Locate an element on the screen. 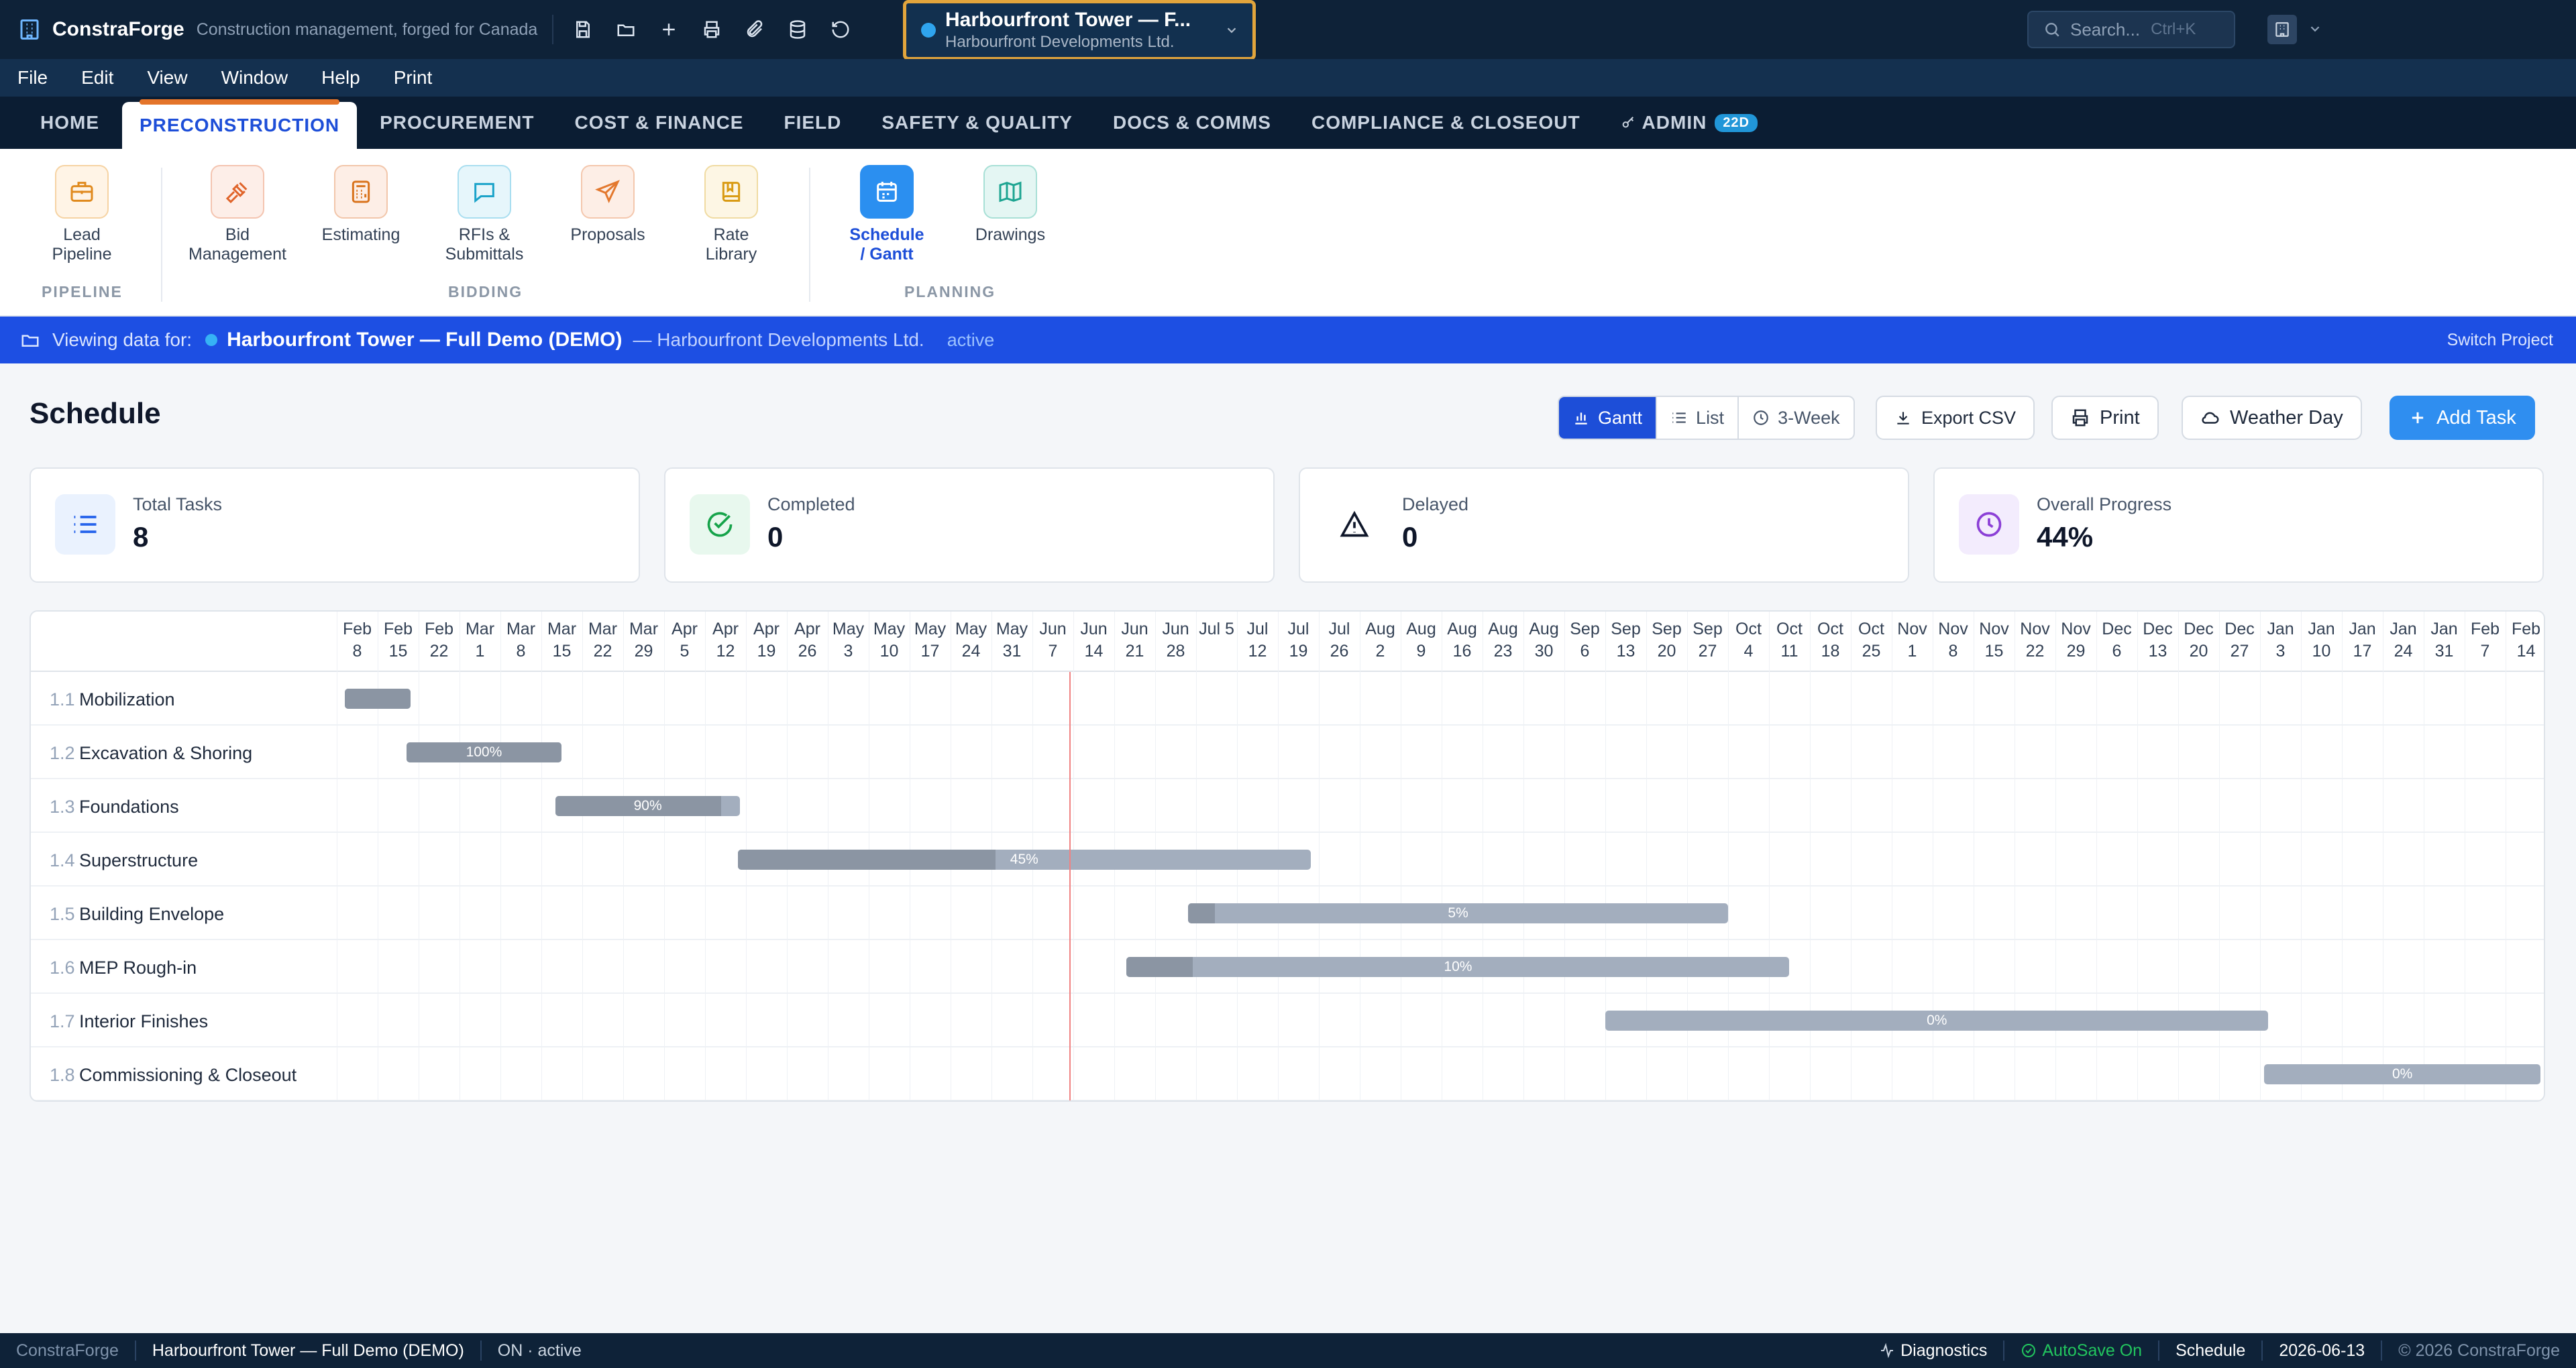  tab-field: FIELD is located at coordinates (812, 123).